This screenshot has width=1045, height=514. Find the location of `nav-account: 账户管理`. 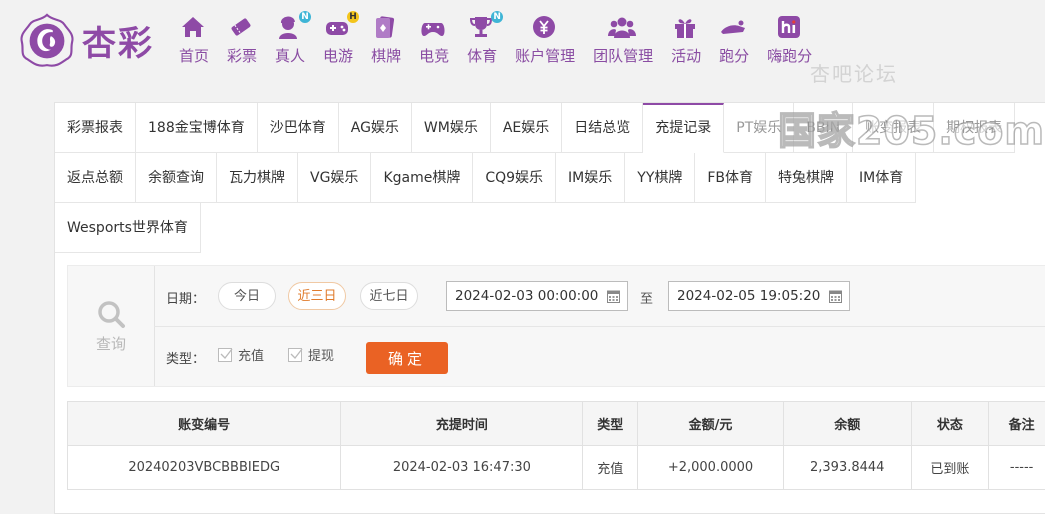

nav-account: 账户管理 is located at coordinates (545, 40).